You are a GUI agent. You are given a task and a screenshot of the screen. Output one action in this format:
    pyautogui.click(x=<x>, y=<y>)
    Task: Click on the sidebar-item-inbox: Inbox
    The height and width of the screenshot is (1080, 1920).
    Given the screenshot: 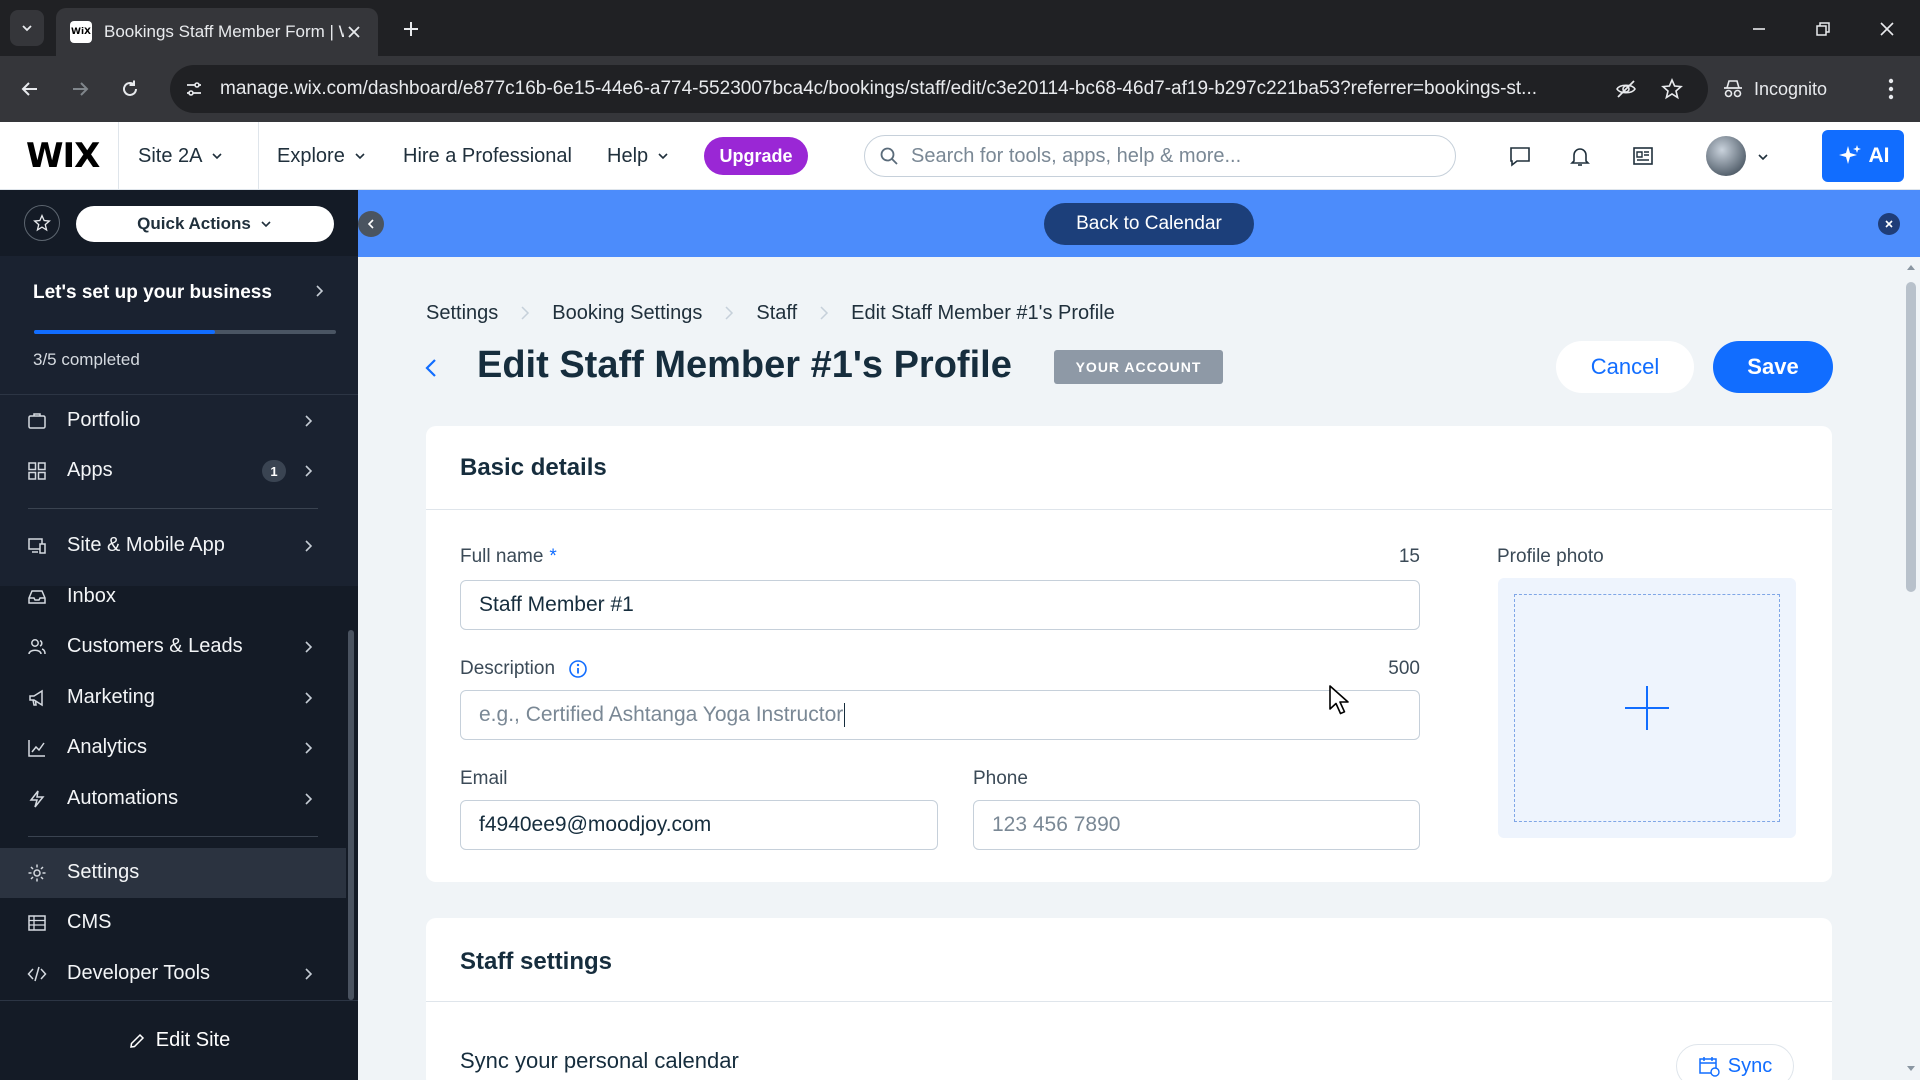 What is the action you would take?
    pyautogui.click(x=173, y=597)
    